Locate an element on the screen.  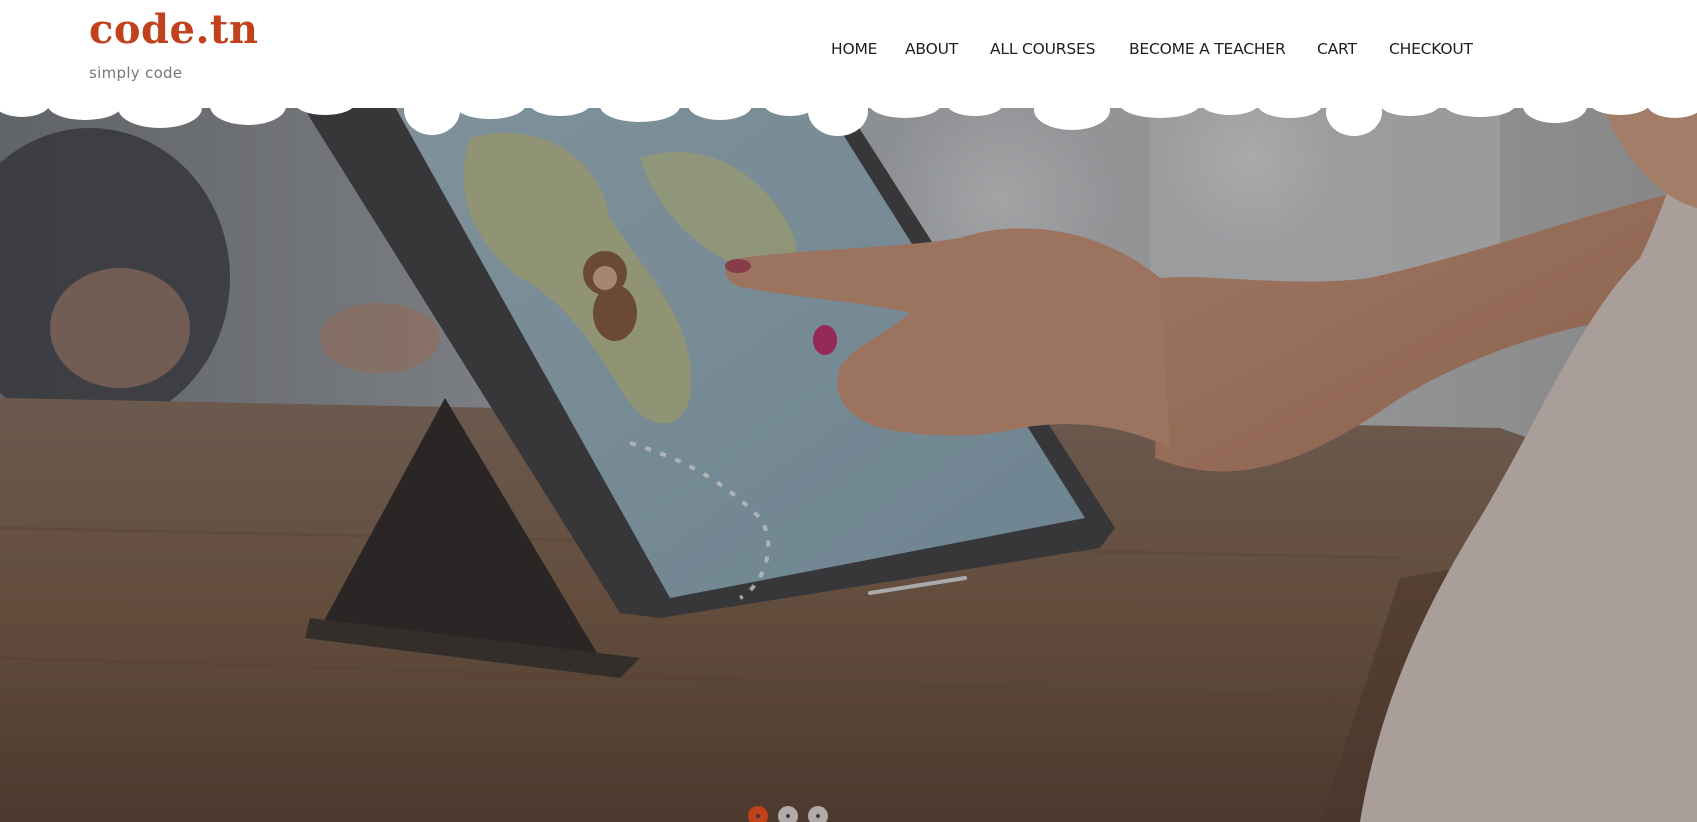
header-cloud-edge is located at coordinates (848, 117).